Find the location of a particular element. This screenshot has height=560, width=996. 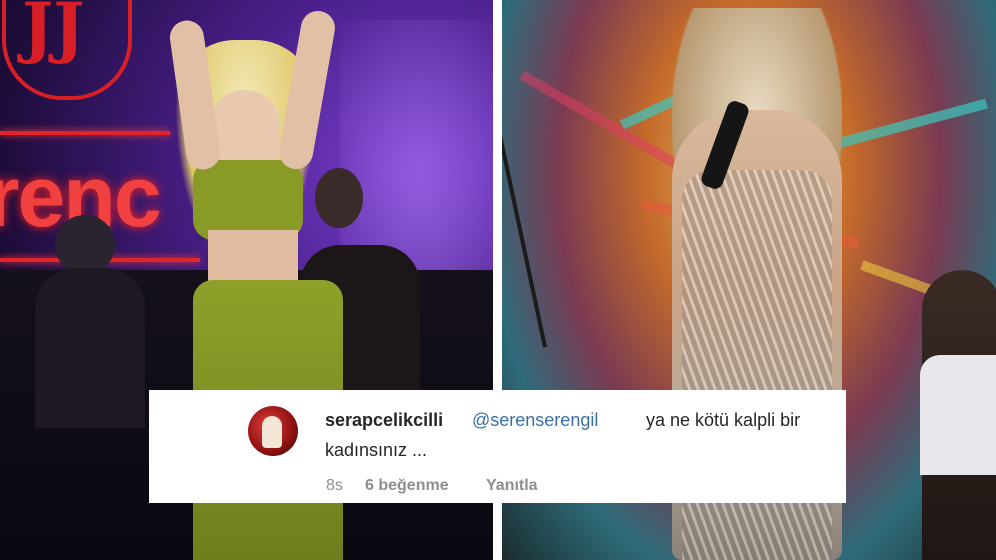

bystander-shirt is located at coordinates (958, 415).